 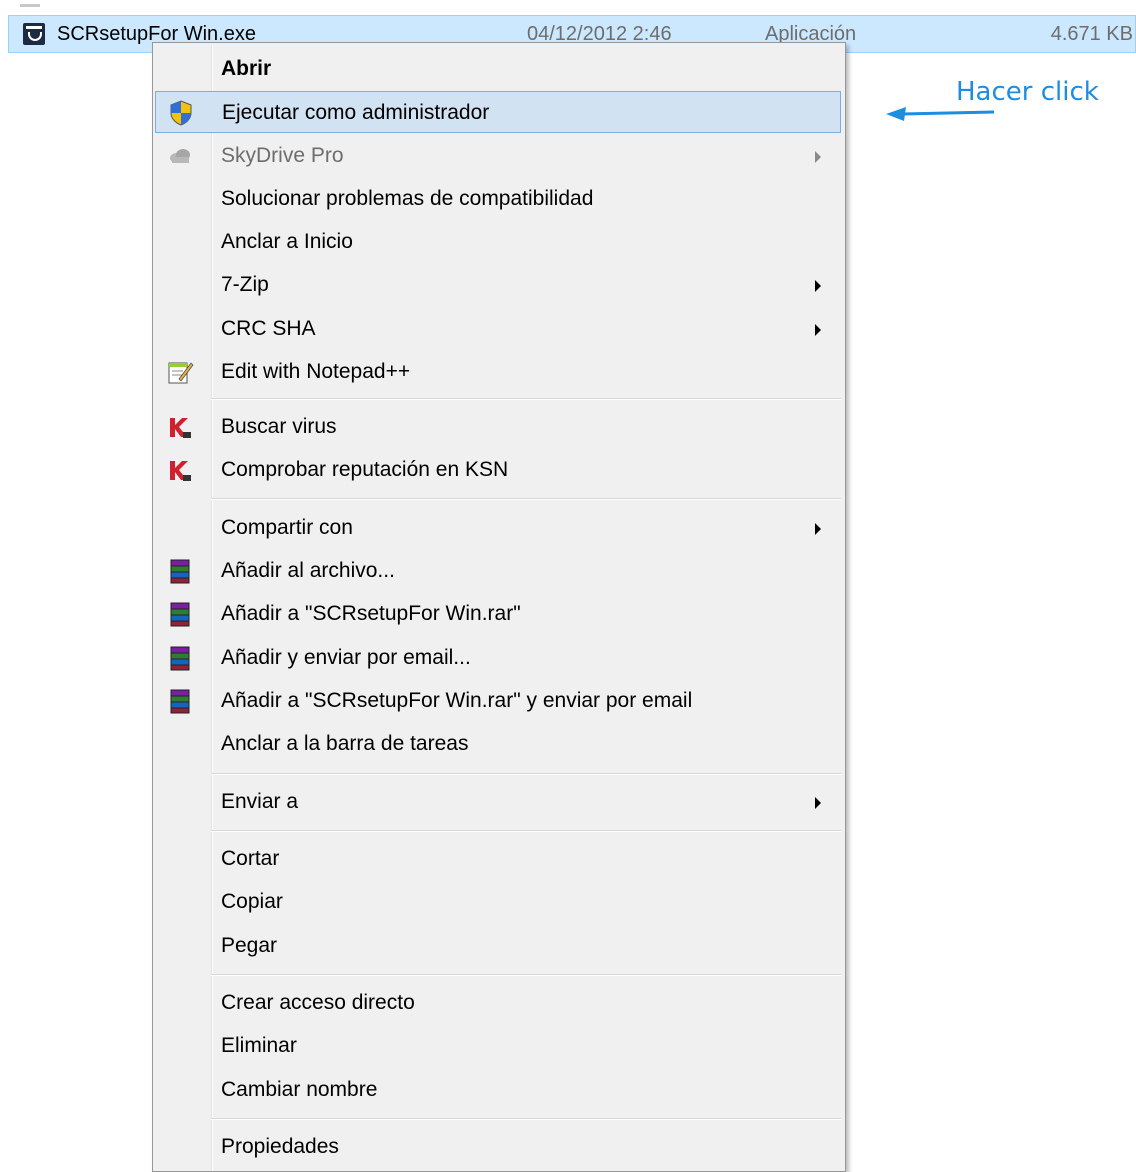 What do you see at coordinates (365, 469) in the screenshot?
I see `menu-item-label: Comprobar reputación en KSN` at bounding box center [365, 469].